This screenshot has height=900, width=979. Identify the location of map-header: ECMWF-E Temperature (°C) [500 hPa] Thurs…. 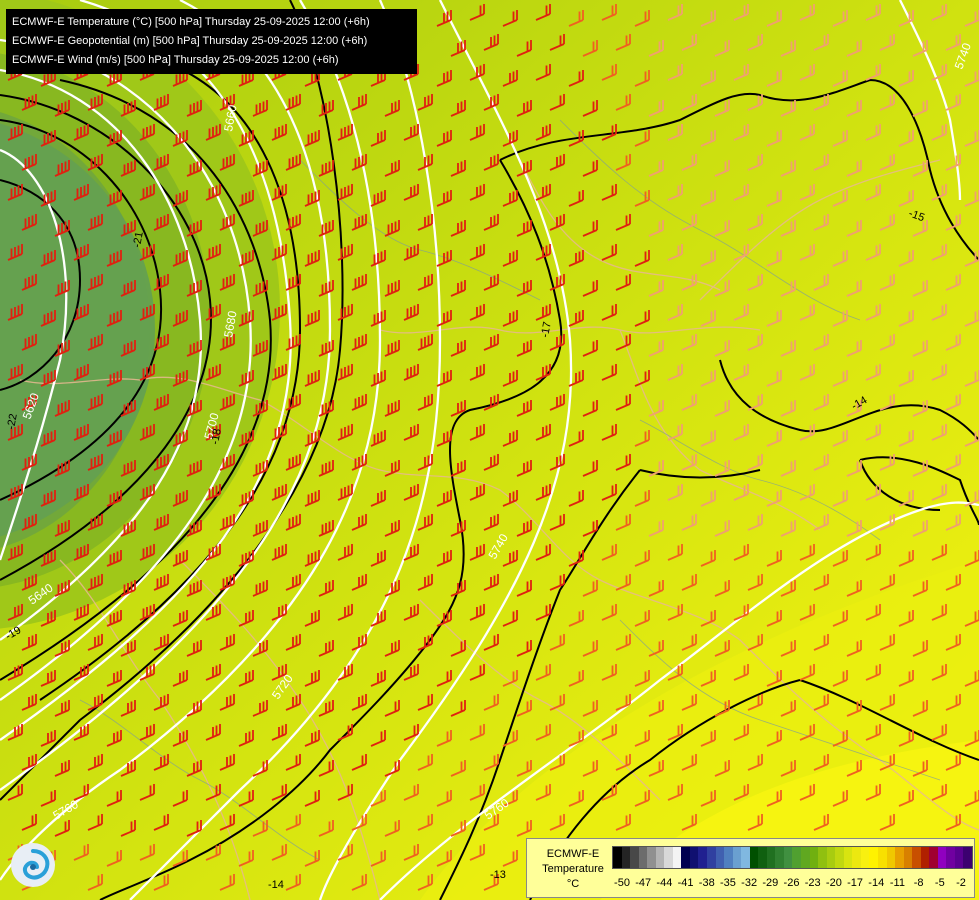
(211, 41).